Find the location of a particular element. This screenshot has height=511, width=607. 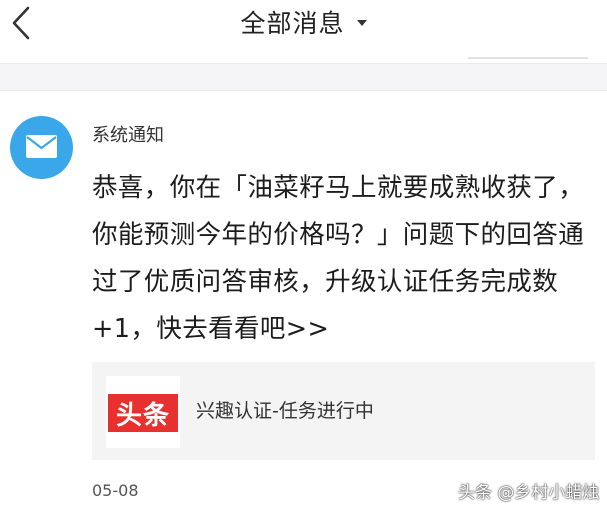

mail-envelope-icon is located at coordinates (41, 146).